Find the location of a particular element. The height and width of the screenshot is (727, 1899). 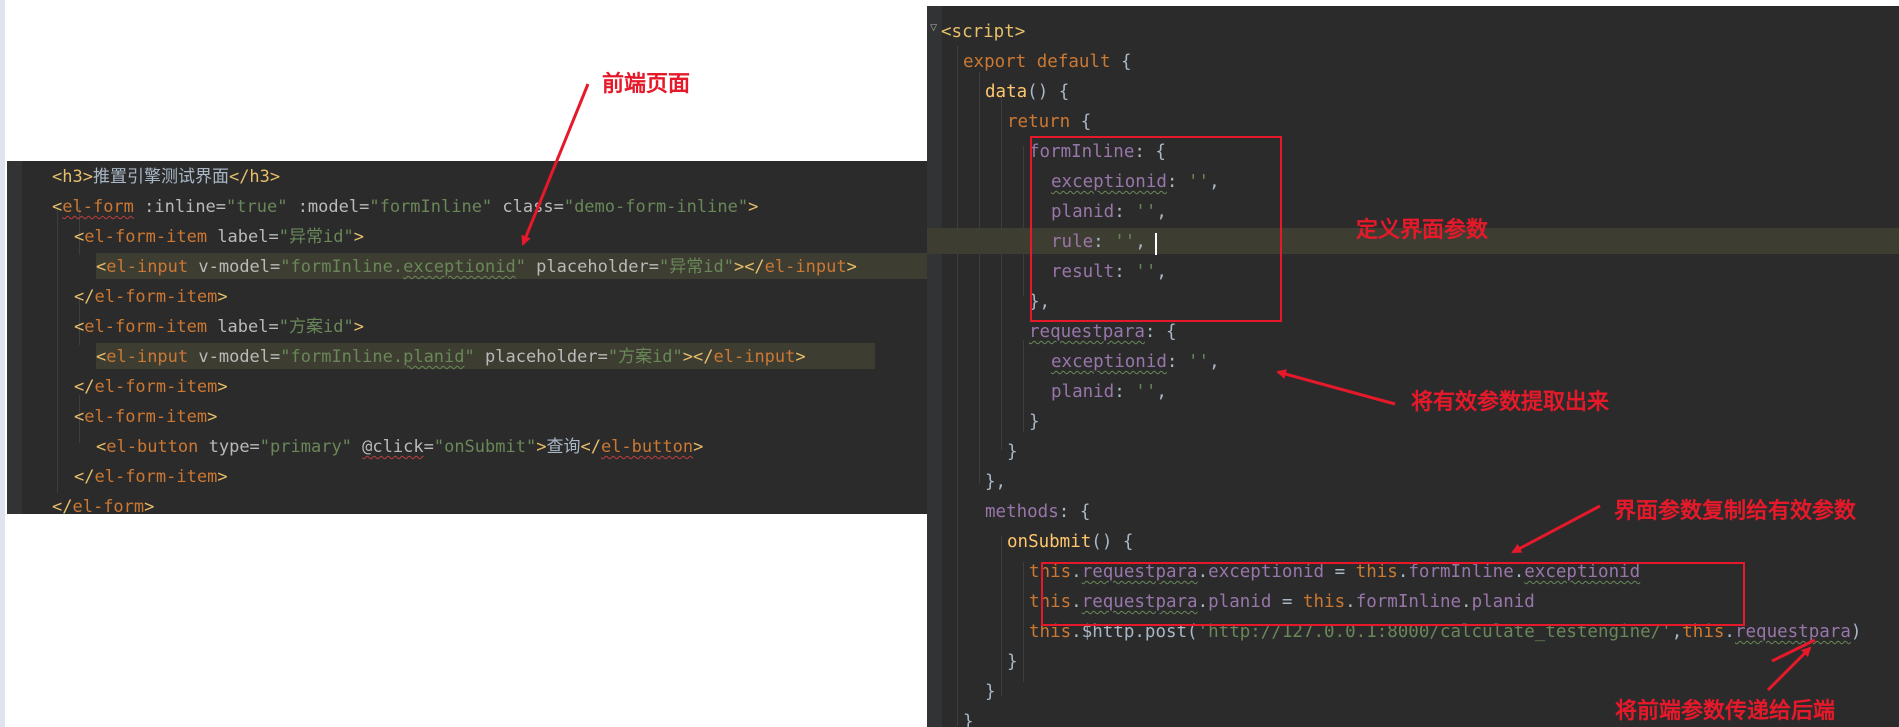

code-token: '' is located at coordinates (1198, 362).